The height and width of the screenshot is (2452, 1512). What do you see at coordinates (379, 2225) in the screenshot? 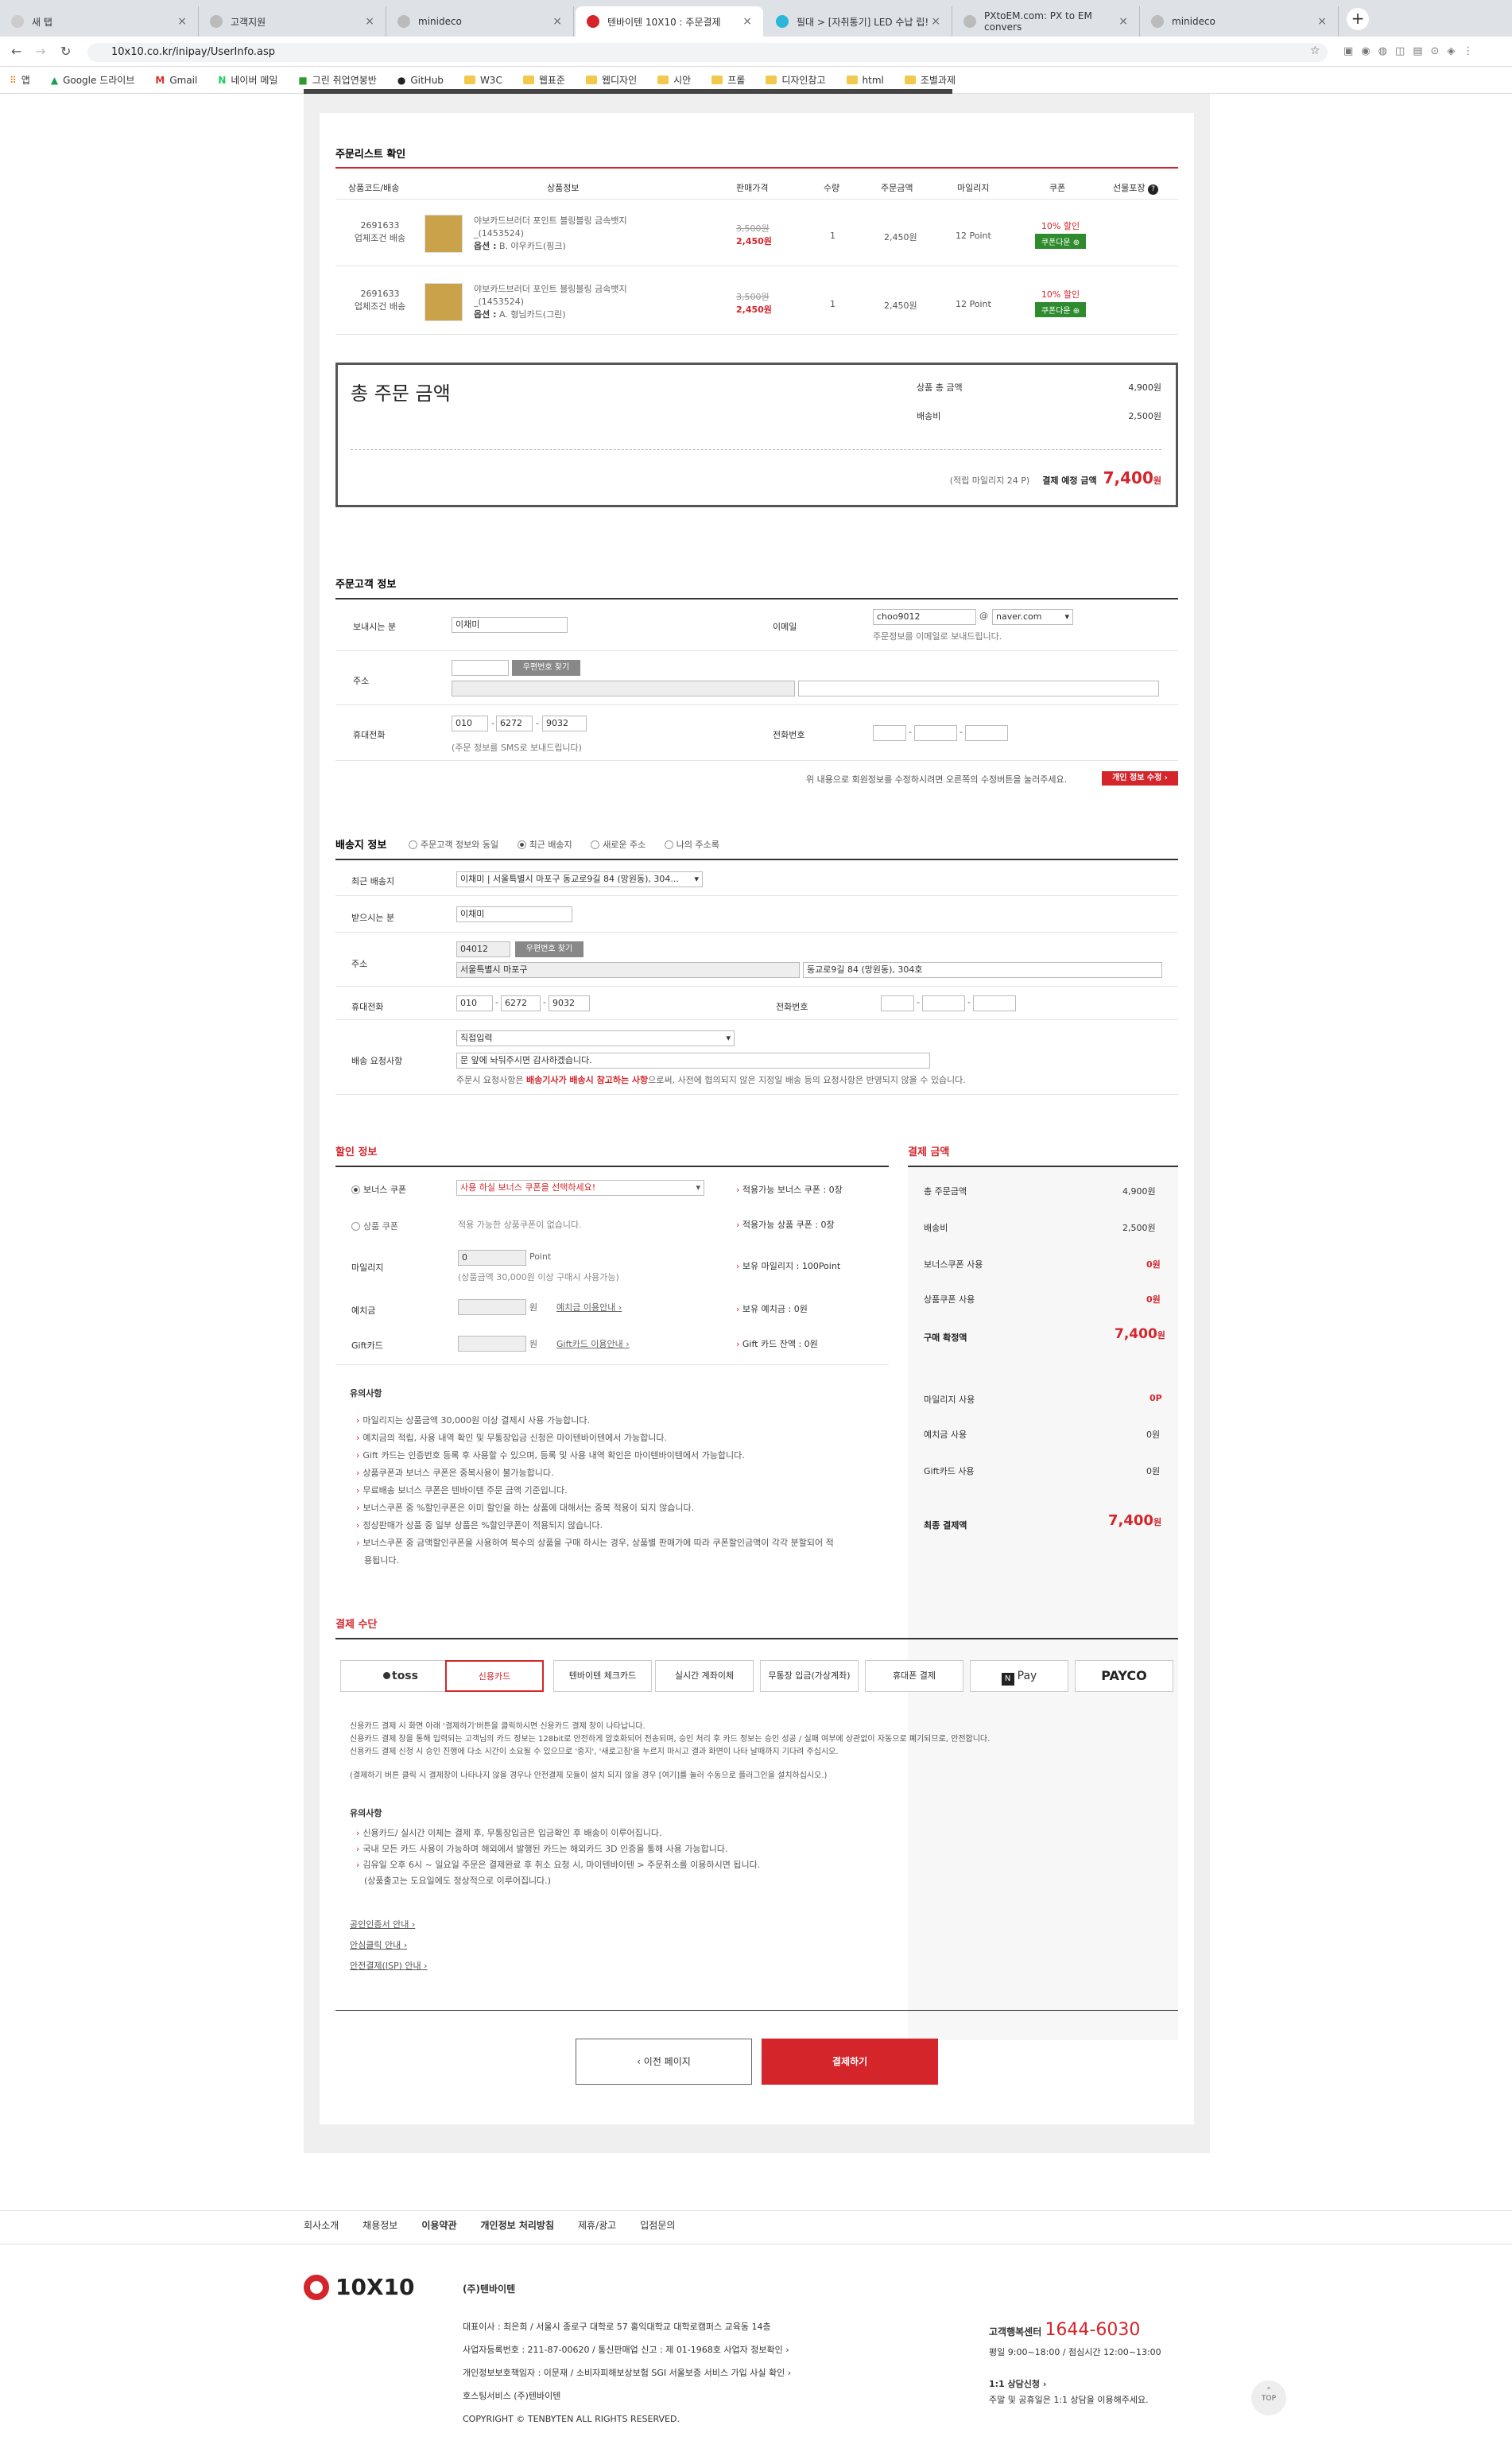
I see `footer-link: 채용정보` at bounding box center [379, 2225].